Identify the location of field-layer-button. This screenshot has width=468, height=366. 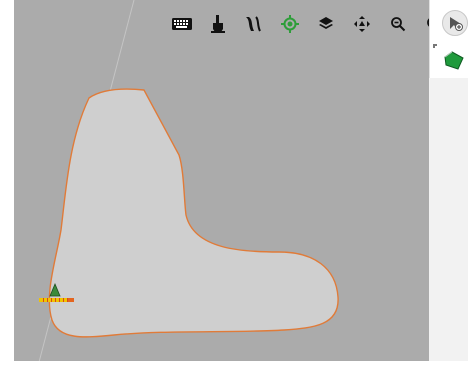
(454, 61).